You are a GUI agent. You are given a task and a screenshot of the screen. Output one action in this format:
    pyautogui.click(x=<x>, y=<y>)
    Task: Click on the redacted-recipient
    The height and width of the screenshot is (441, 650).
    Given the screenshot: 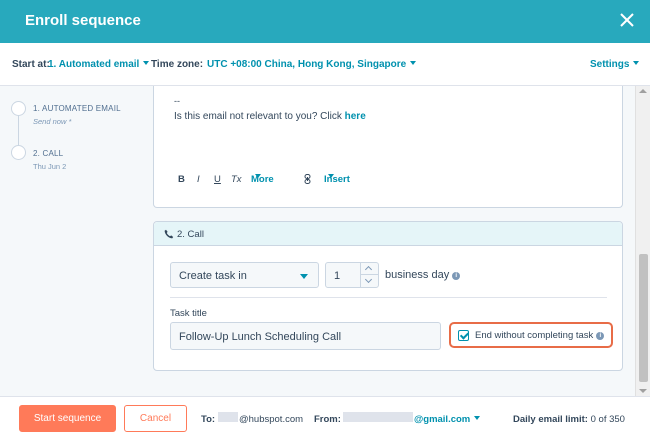 What is the action you would take?
    pyautogui.click(x=228, y=417)
    